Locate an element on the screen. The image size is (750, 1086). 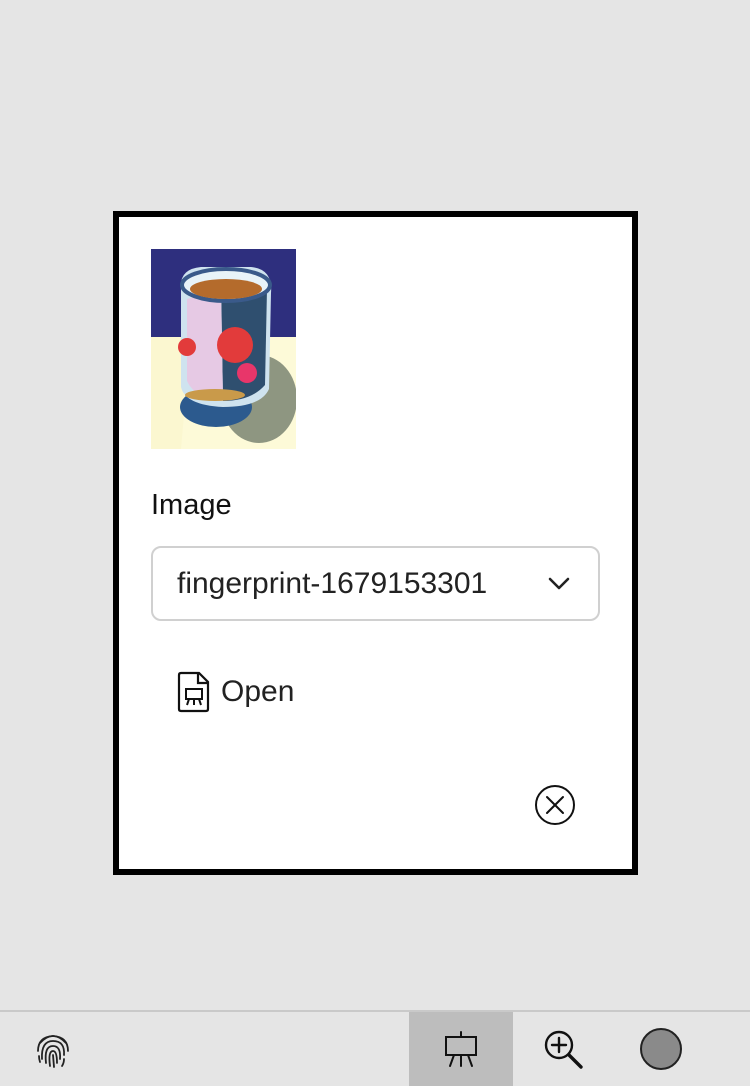
image-field-label: Image is located at coordinates (191, 505).